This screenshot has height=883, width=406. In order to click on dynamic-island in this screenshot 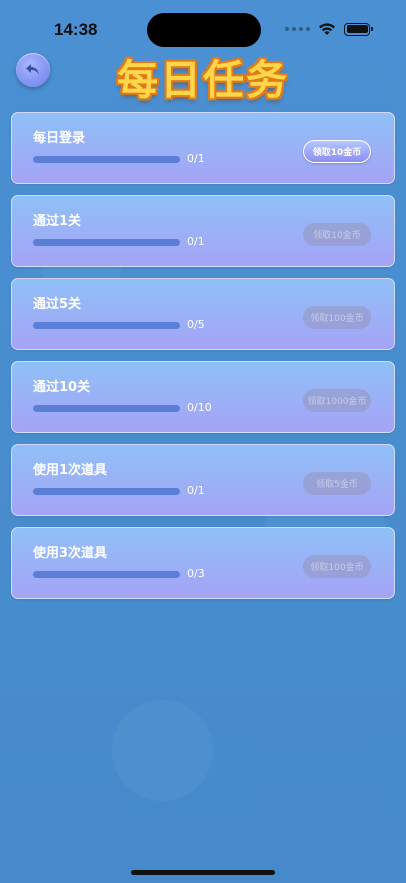, I will do `click(204, 30)`.